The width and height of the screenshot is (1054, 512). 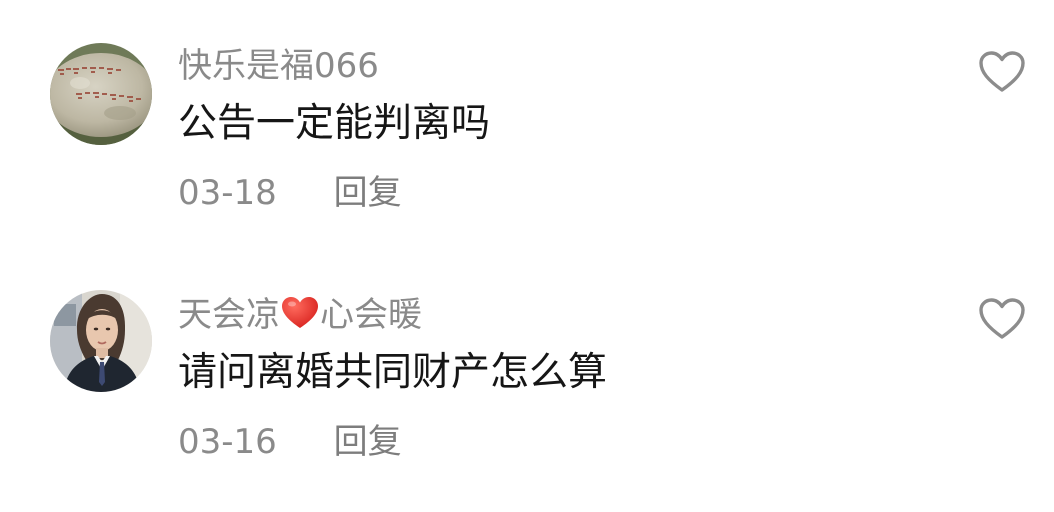 What do you see at coordinates (227, 193) in the screenshot?
I see `comment-date: 03-18` at bounding box center [227, 193].